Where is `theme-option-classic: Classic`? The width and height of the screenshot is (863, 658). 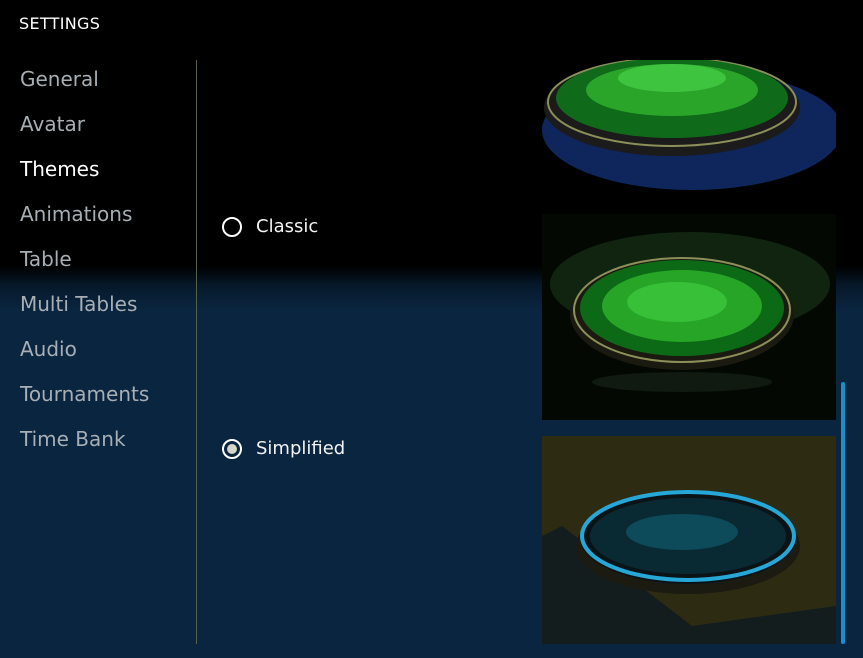
theme-option-classic: Classic is located at coordinates (270, 226).